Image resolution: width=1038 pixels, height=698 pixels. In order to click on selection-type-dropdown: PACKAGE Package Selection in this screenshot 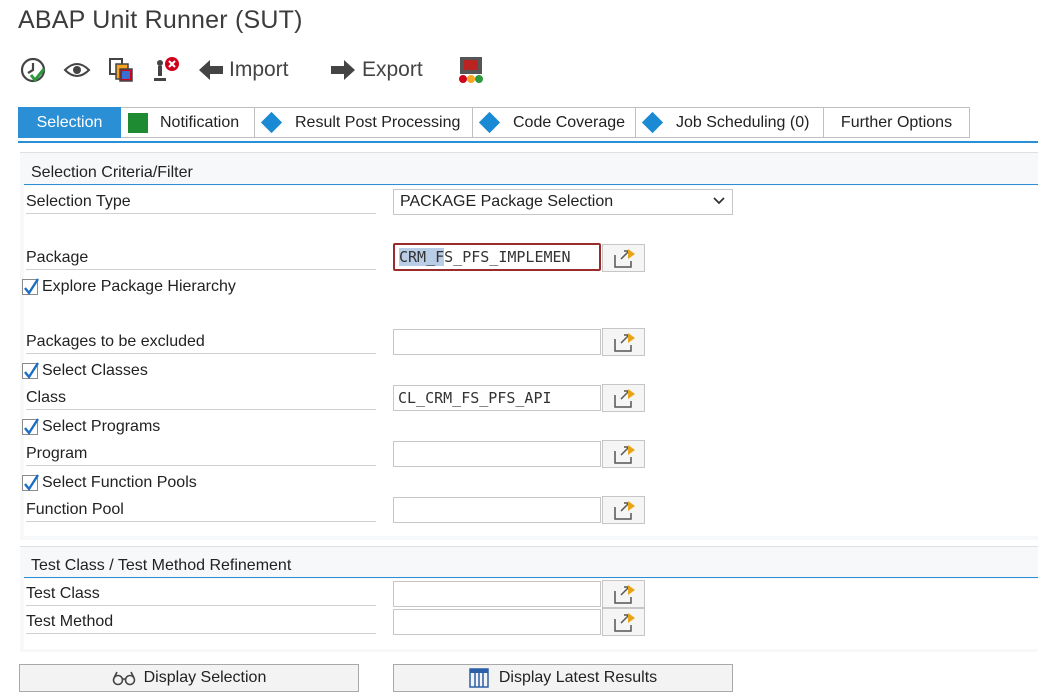, I will do `click(563, 202)`.